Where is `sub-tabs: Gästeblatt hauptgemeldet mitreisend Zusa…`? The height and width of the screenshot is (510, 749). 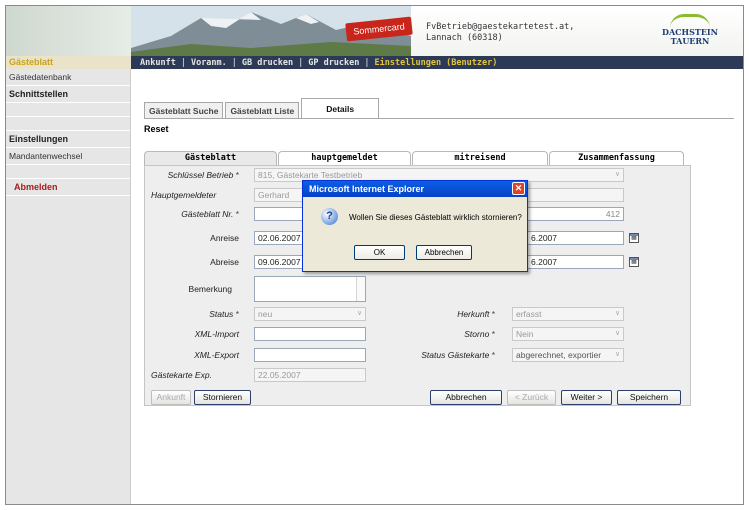
sub-tabs: Gästeblatt hauptgemeldet mitreisend Zusa… is located at coordinates (414, 158).